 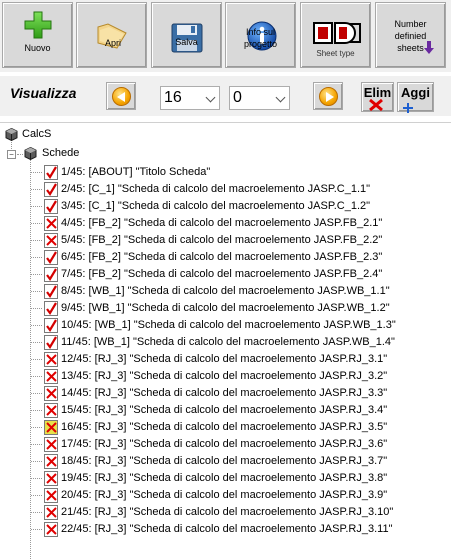 What do you see at coordinates (186, 42) in the screenshot?
I see `salva-label: Salva` at bounding box center [186, 42].